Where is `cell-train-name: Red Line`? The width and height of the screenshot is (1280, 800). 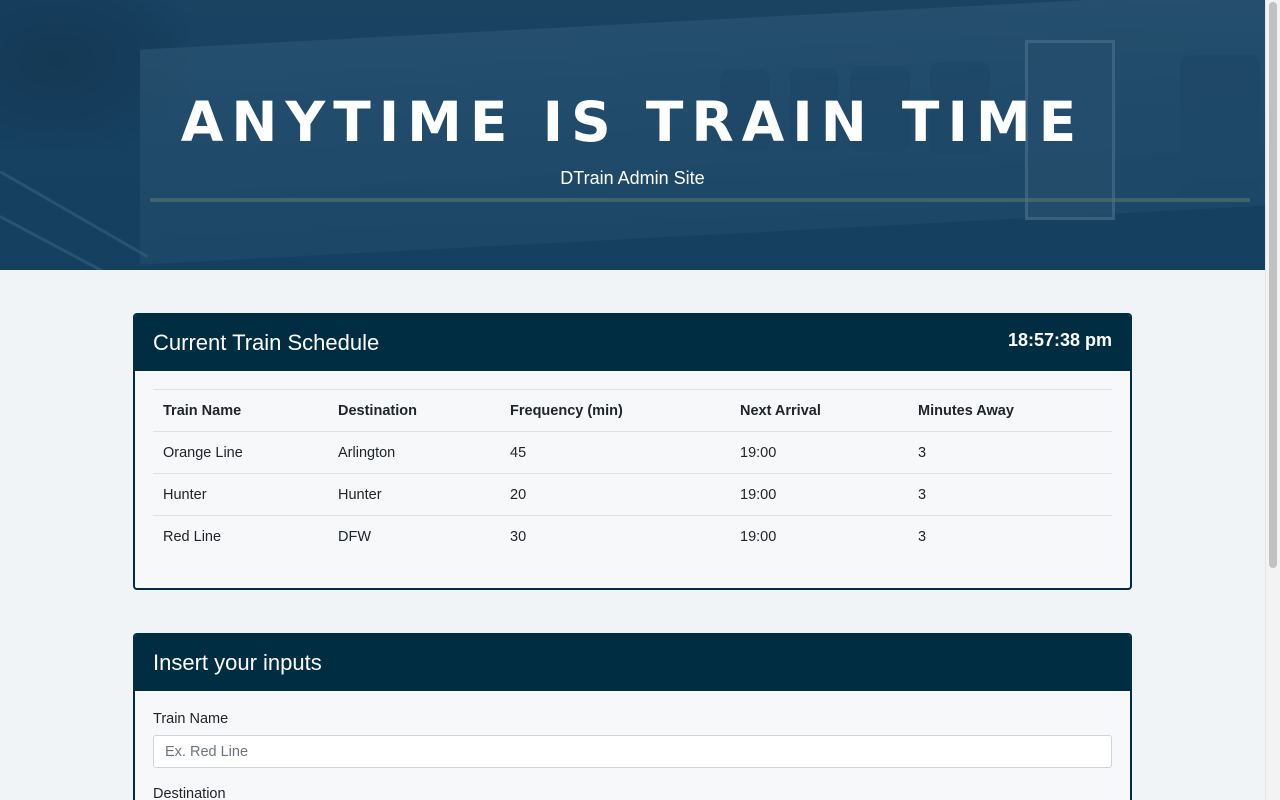 cell-train-name: Red Line is located at coordinates (240, 536).